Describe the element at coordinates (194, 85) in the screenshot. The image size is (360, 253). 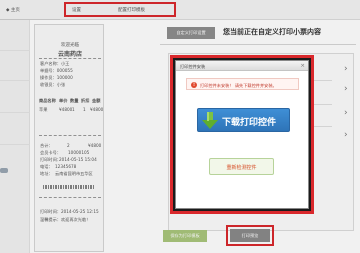
I see `warning-icon: !` at that location.